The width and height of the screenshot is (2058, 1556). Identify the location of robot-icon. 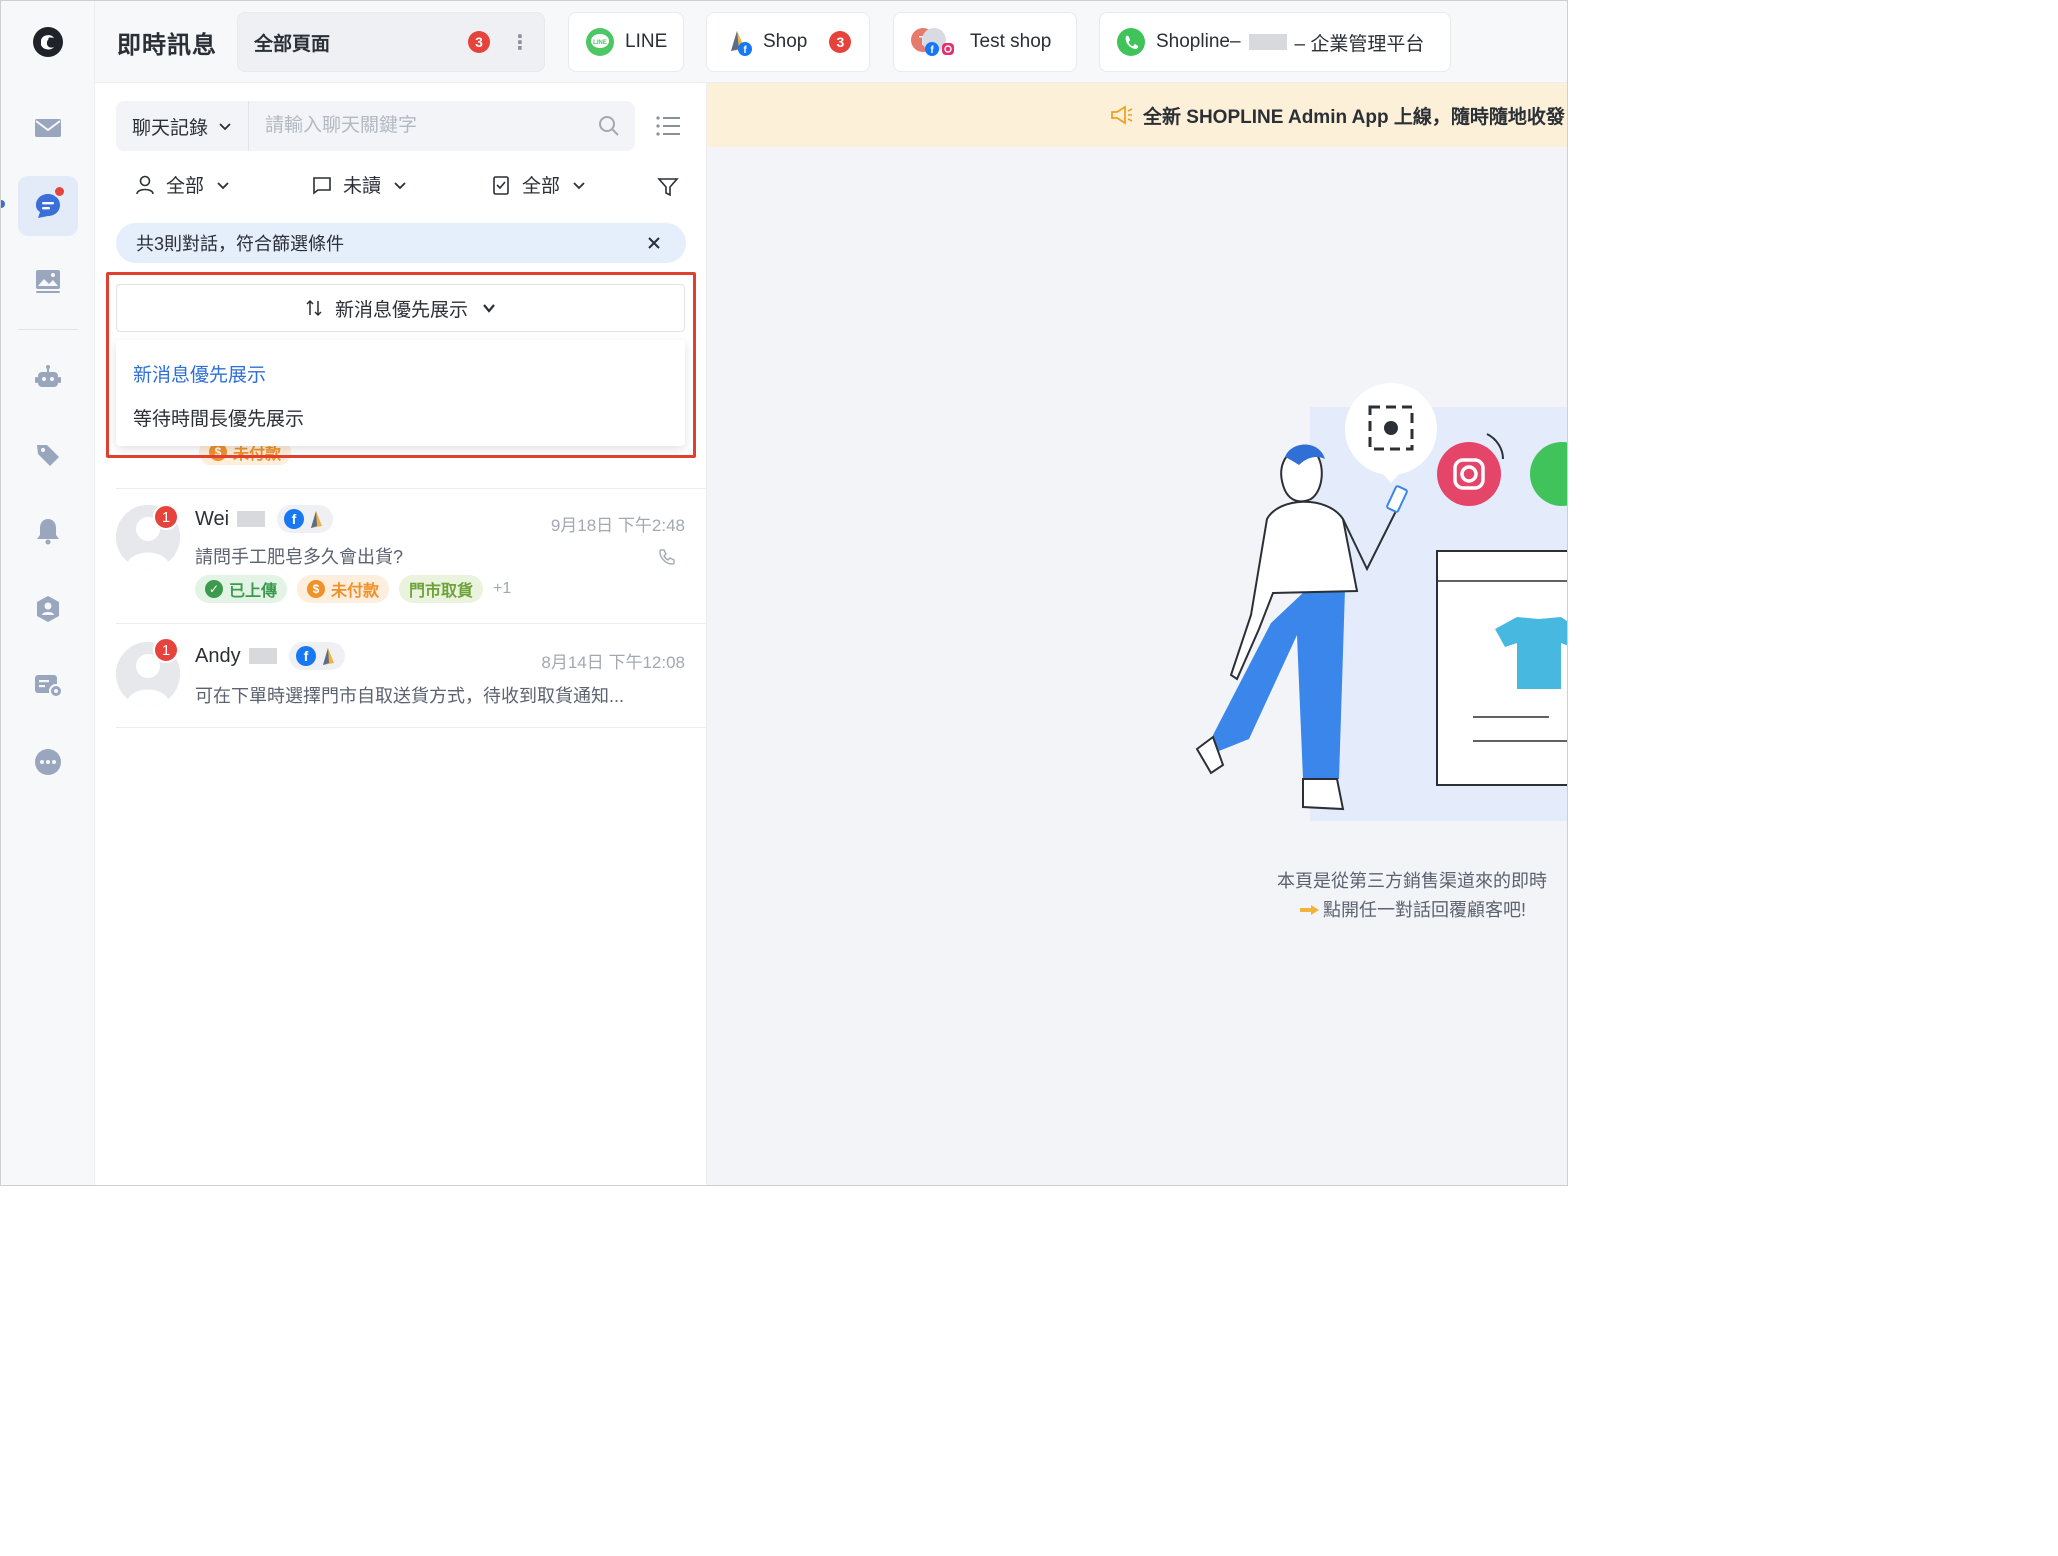
(48, 376).